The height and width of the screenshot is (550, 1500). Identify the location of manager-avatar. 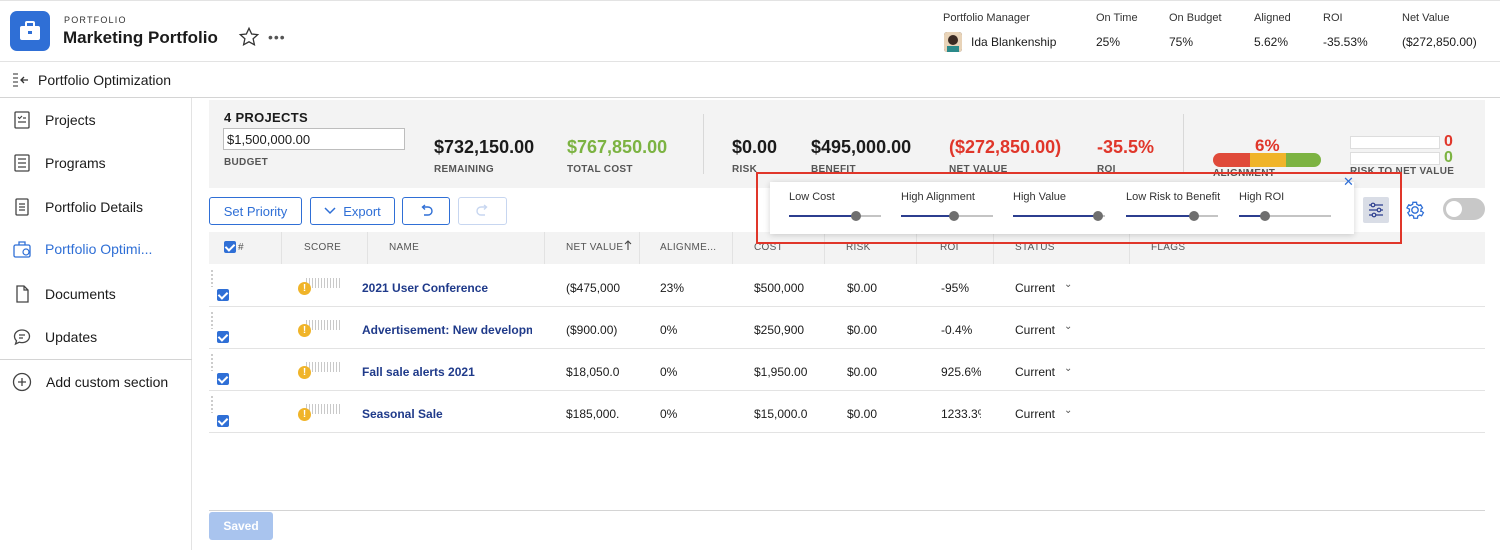
(953, 42).